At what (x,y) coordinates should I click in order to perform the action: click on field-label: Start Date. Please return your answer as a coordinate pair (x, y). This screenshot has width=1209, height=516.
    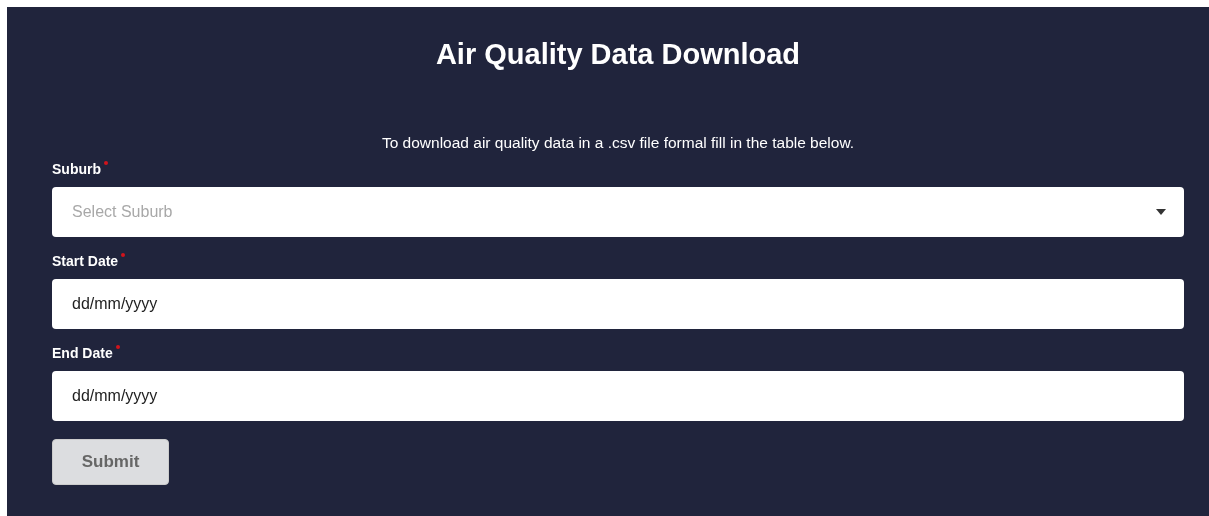
    Looking at the image, I should click on (85, 261).